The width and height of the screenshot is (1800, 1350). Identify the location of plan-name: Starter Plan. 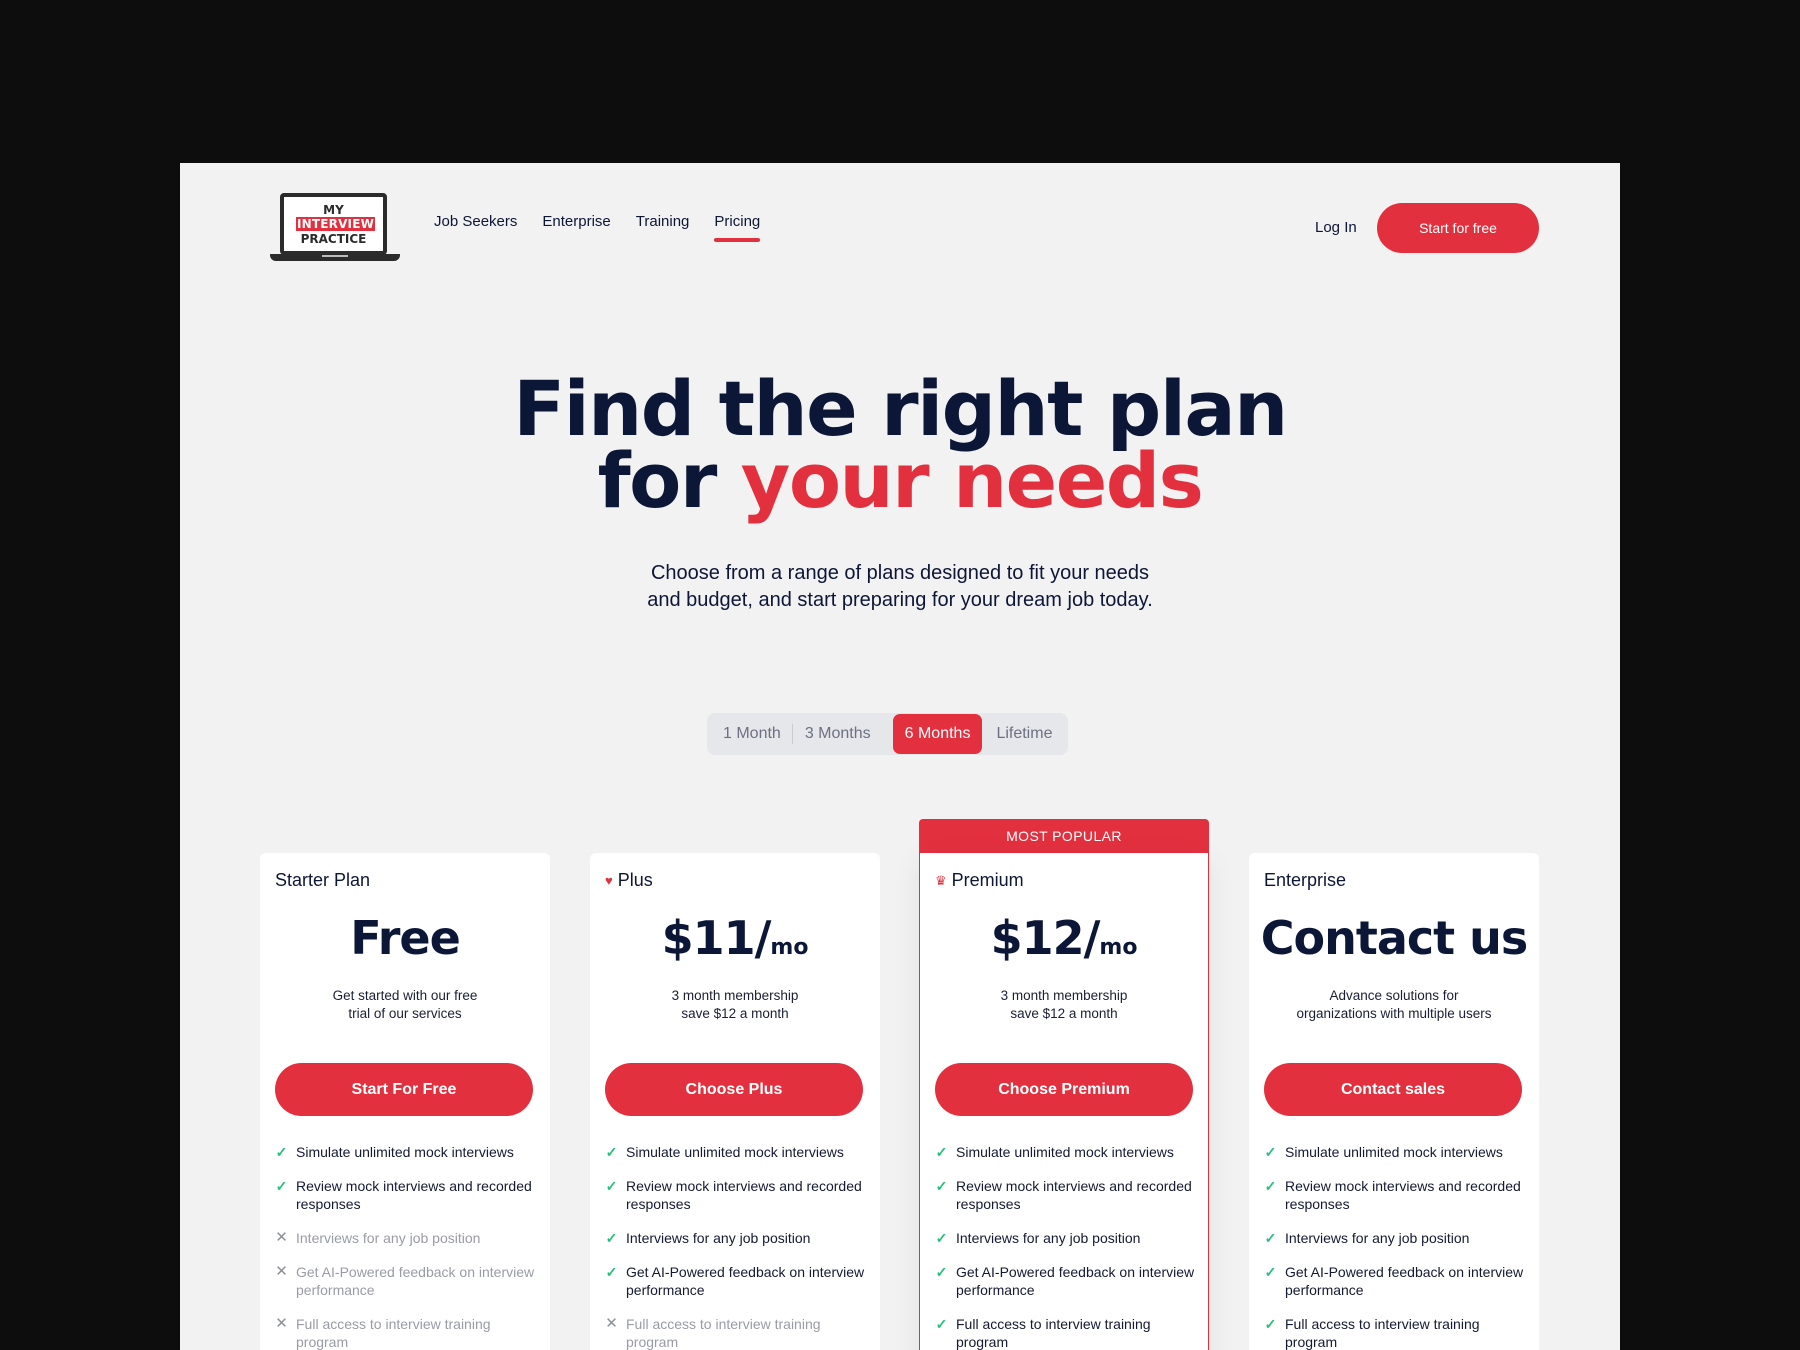
(323, 880).